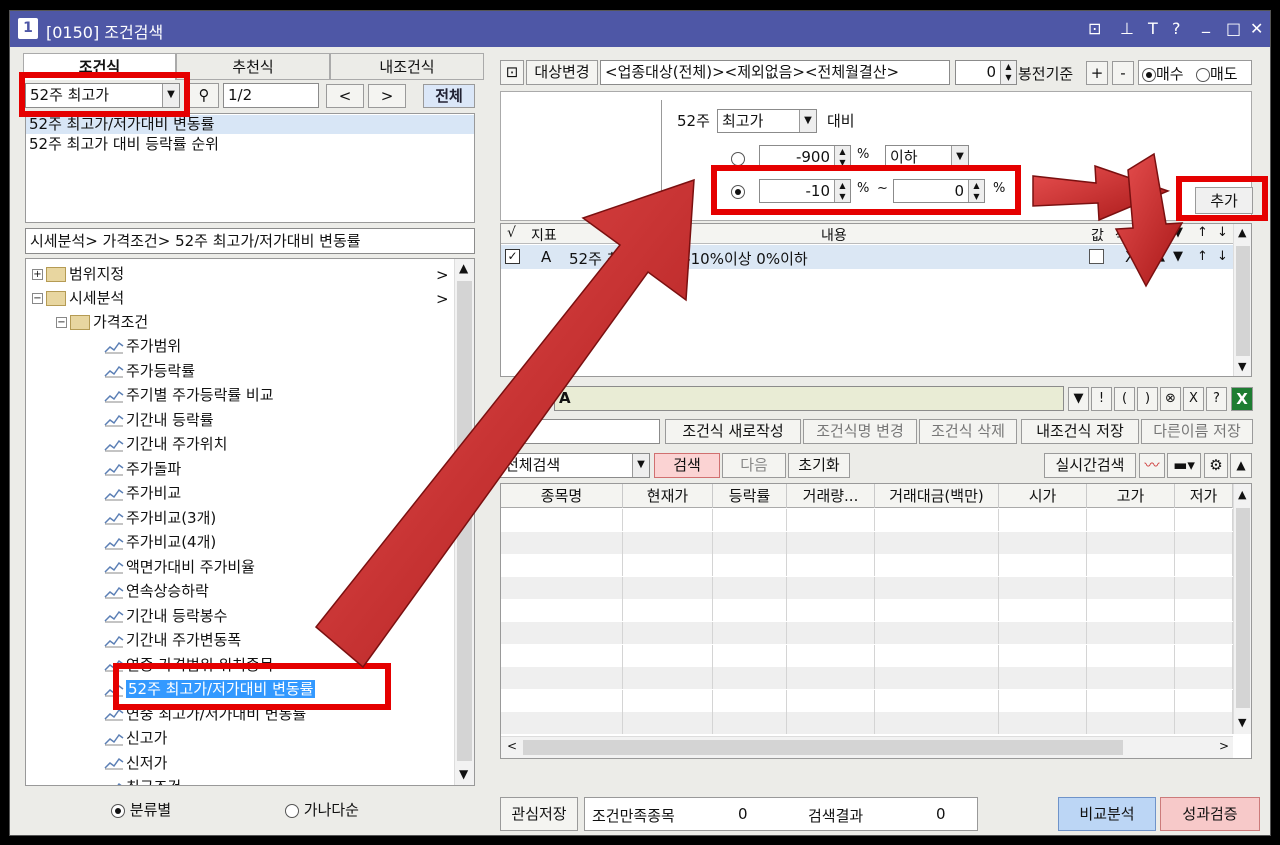 This screenshot has width=1280, height=845. I want to click on formula-op-button: ⊗, so click(1170, 399).